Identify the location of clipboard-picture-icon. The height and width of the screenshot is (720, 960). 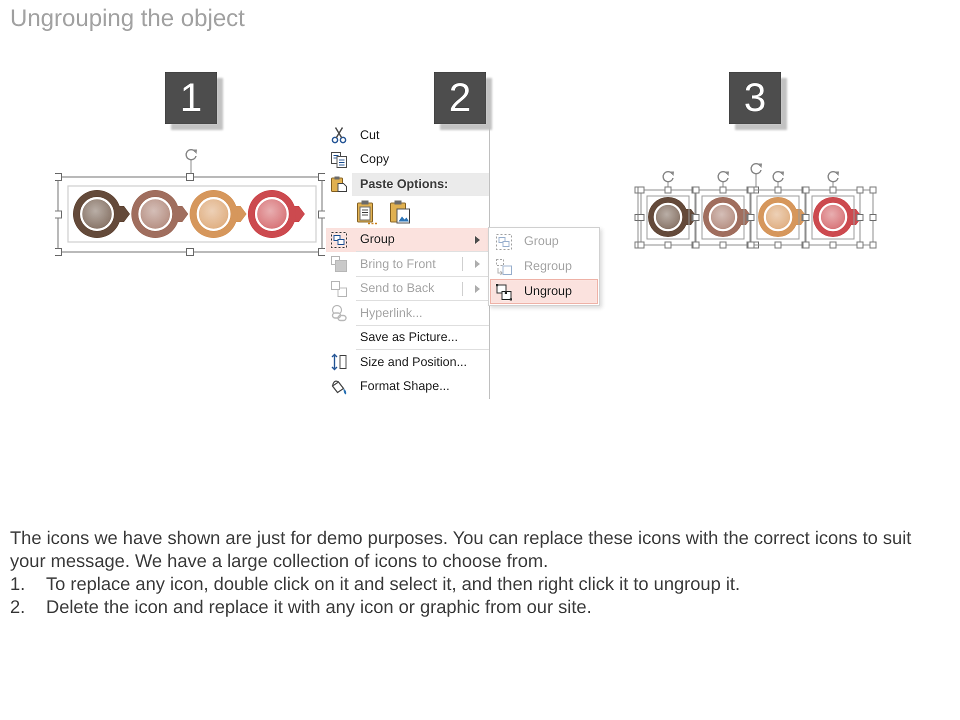
(400, 212).